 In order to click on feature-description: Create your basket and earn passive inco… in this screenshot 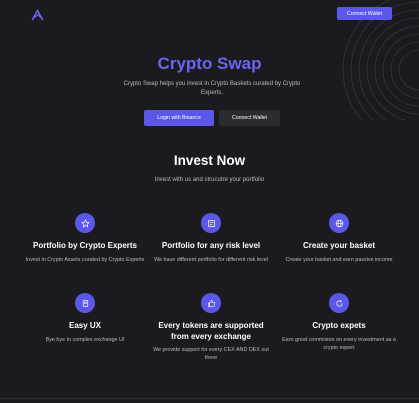, I will do `click(339, 259)`.